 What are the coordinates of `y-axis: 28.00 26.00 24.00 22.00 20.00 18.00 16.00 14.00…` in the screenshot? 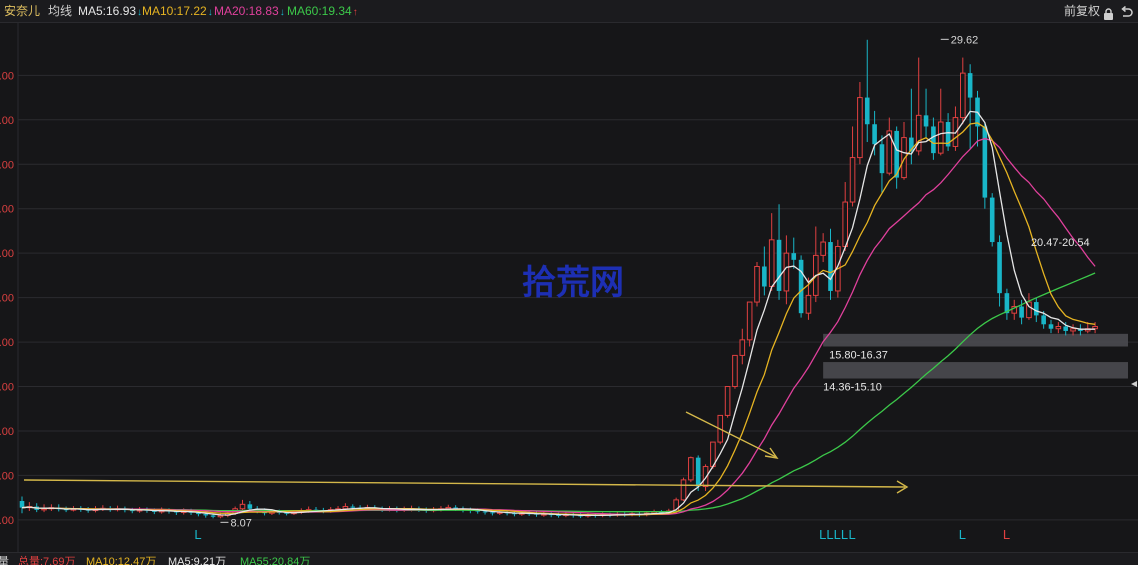 It's located at (7, 298).